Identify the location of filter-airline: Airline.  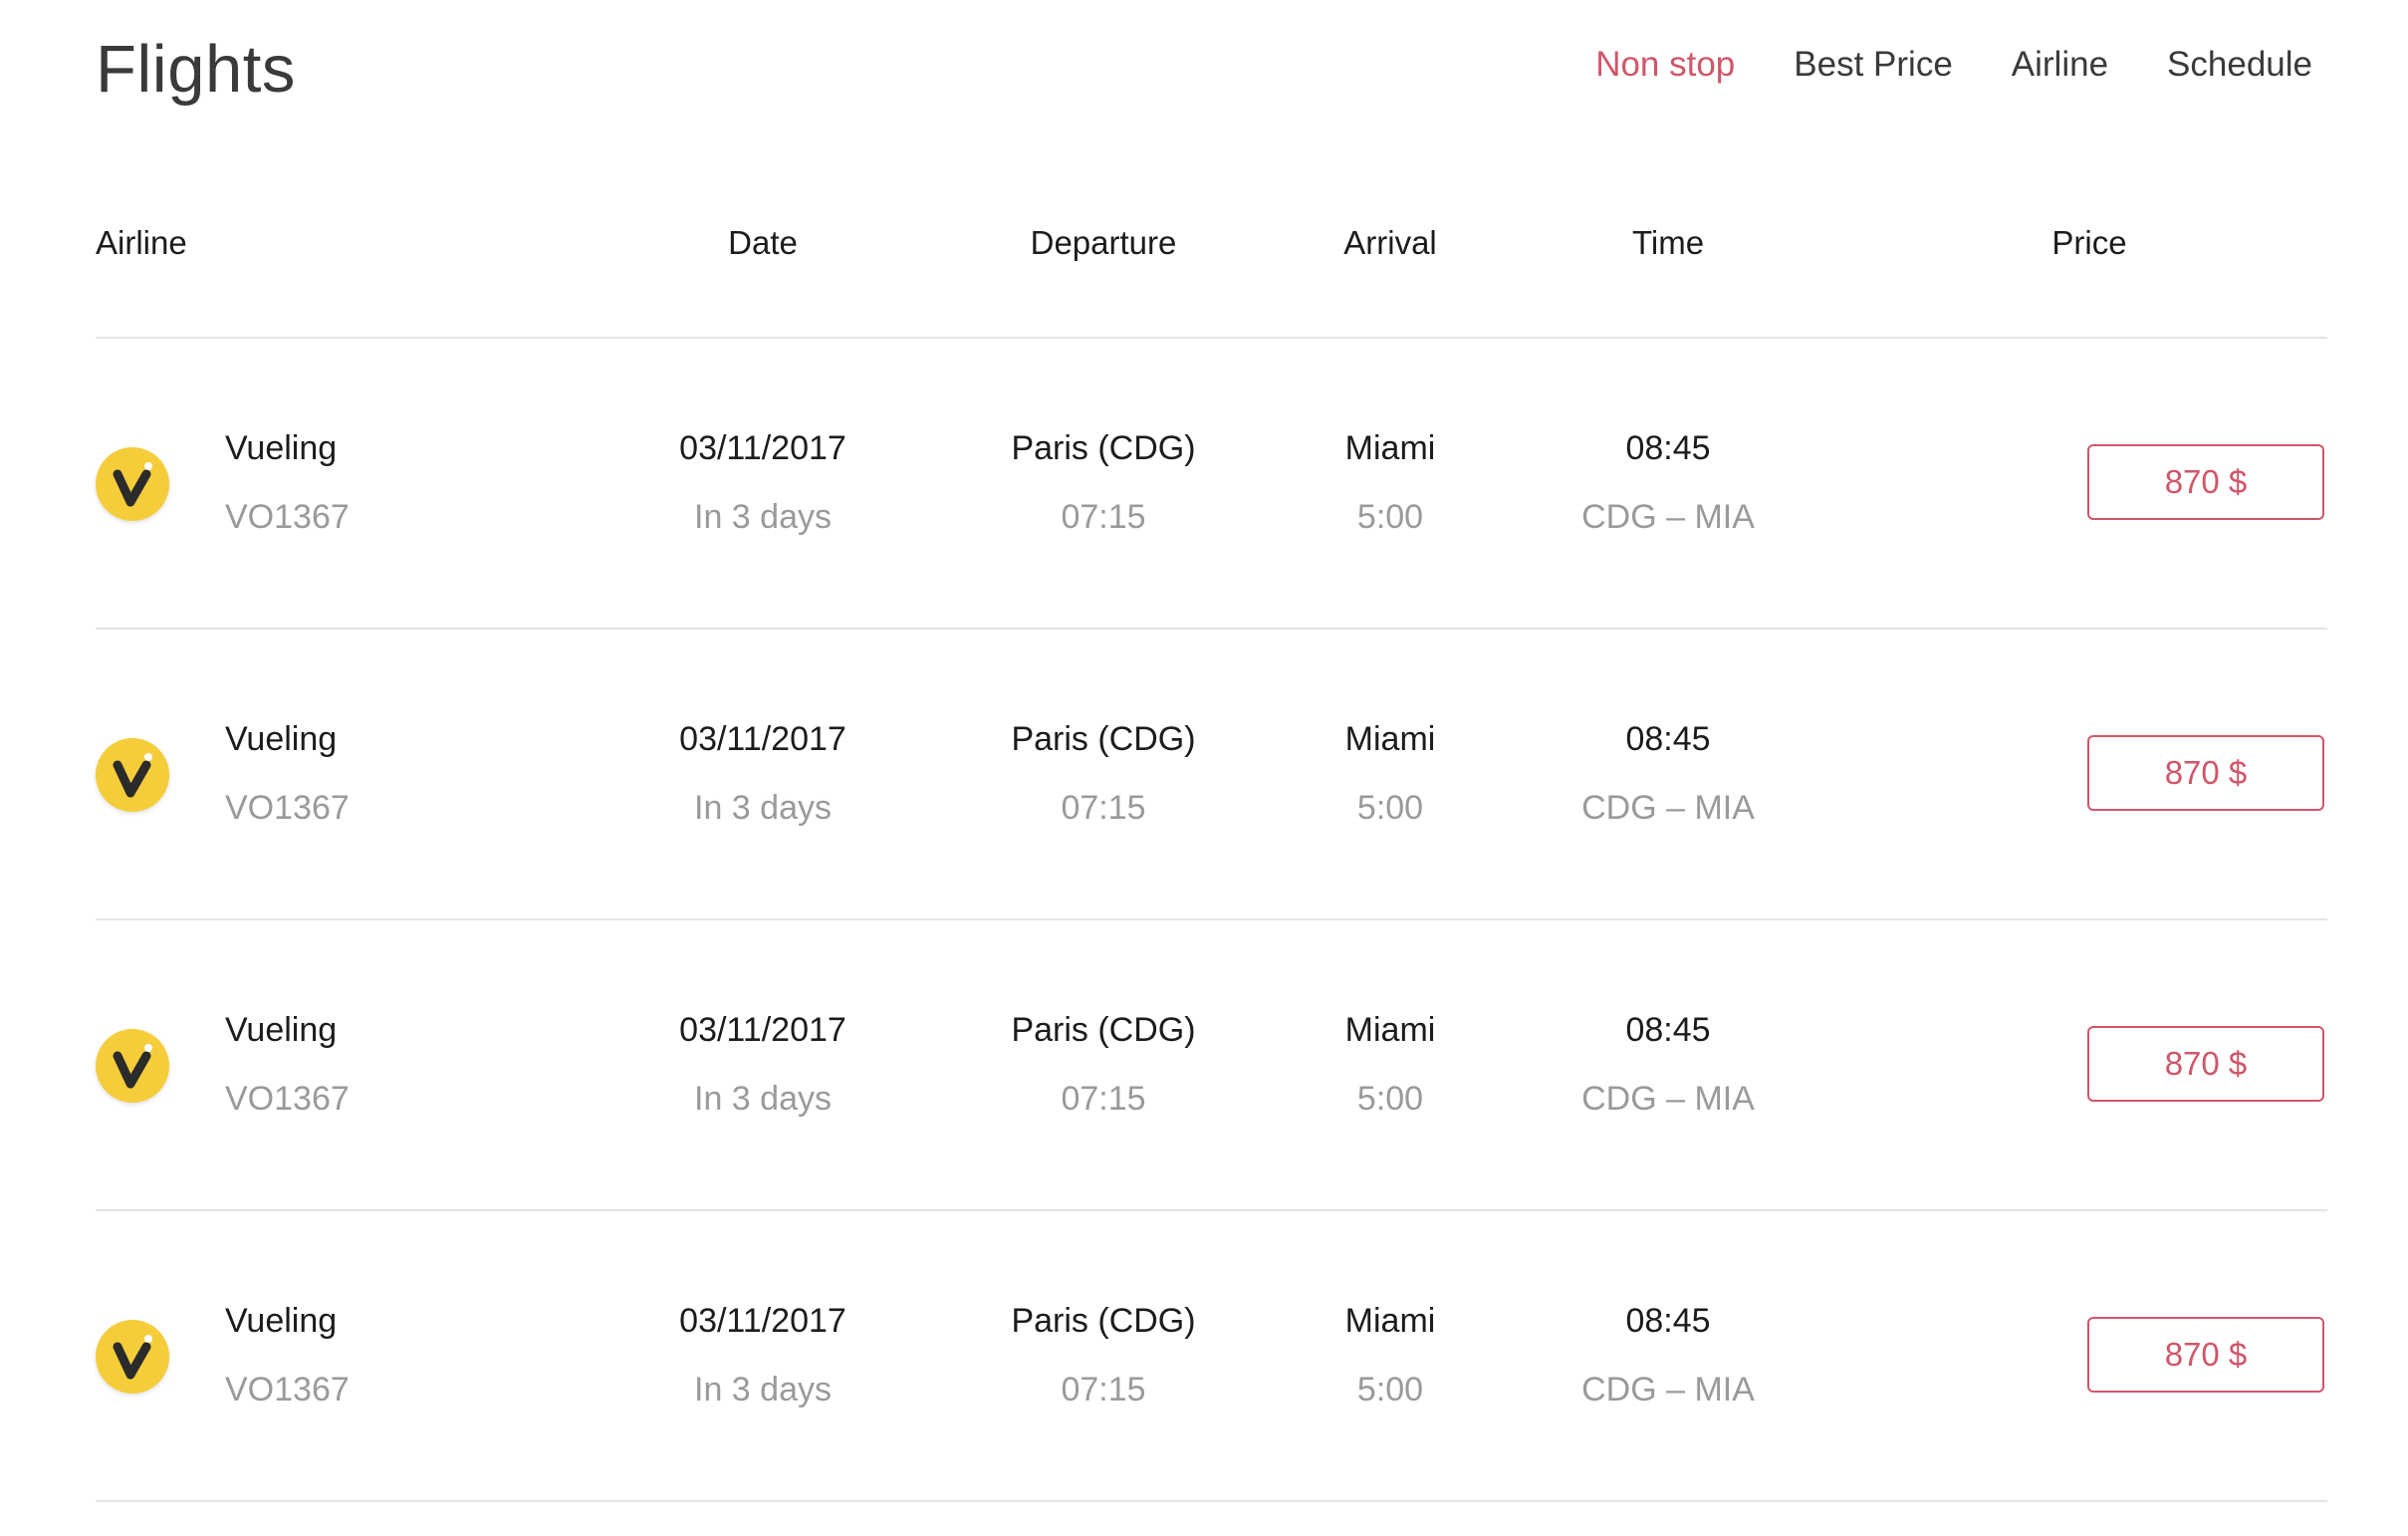
(2060, 65).